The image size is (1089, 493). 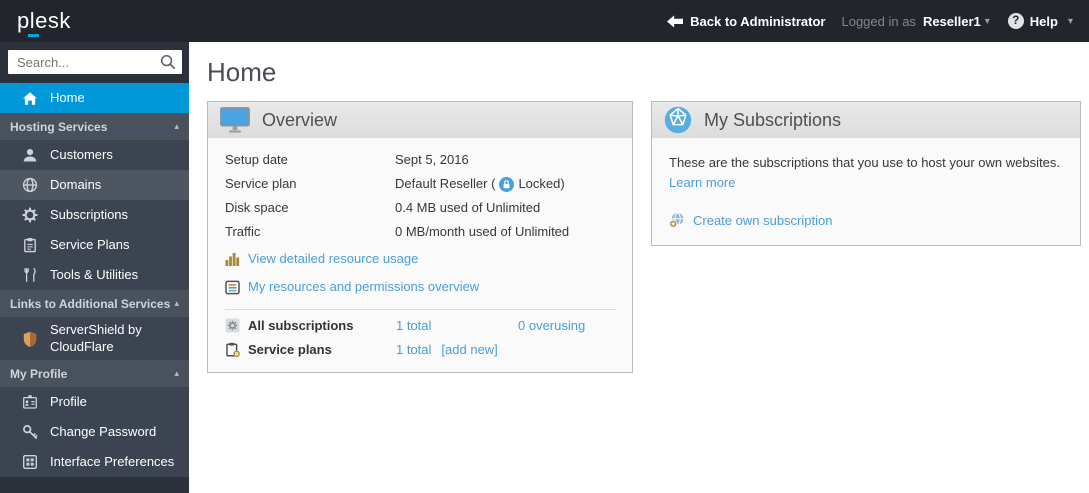 I want to click on back-label: Back to Administrator, so click(x=758, y=21).